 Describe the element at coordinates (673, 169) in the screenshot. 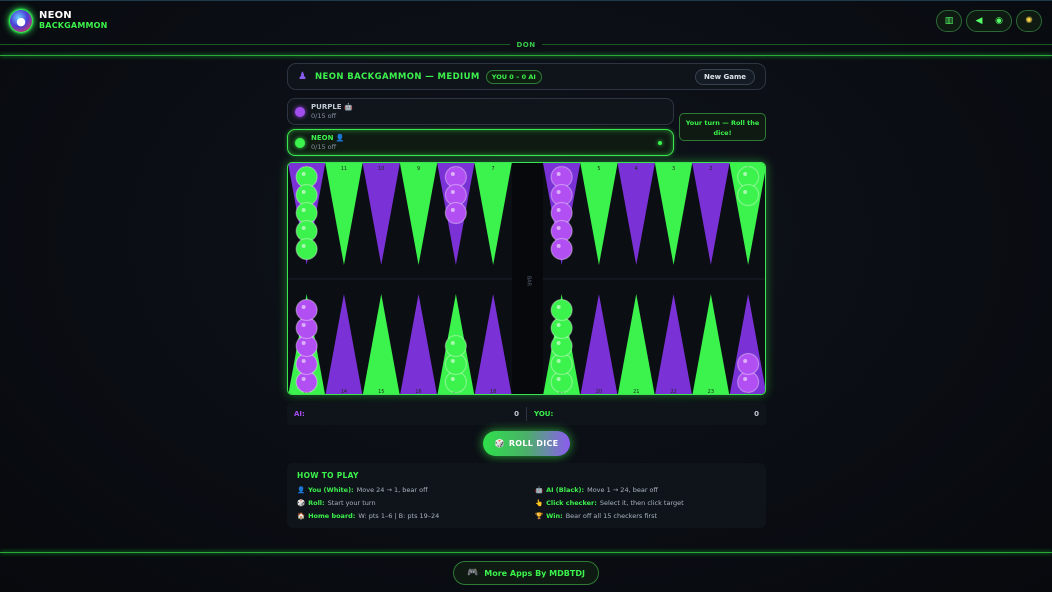

I see `top-point-label: 3` at that location.